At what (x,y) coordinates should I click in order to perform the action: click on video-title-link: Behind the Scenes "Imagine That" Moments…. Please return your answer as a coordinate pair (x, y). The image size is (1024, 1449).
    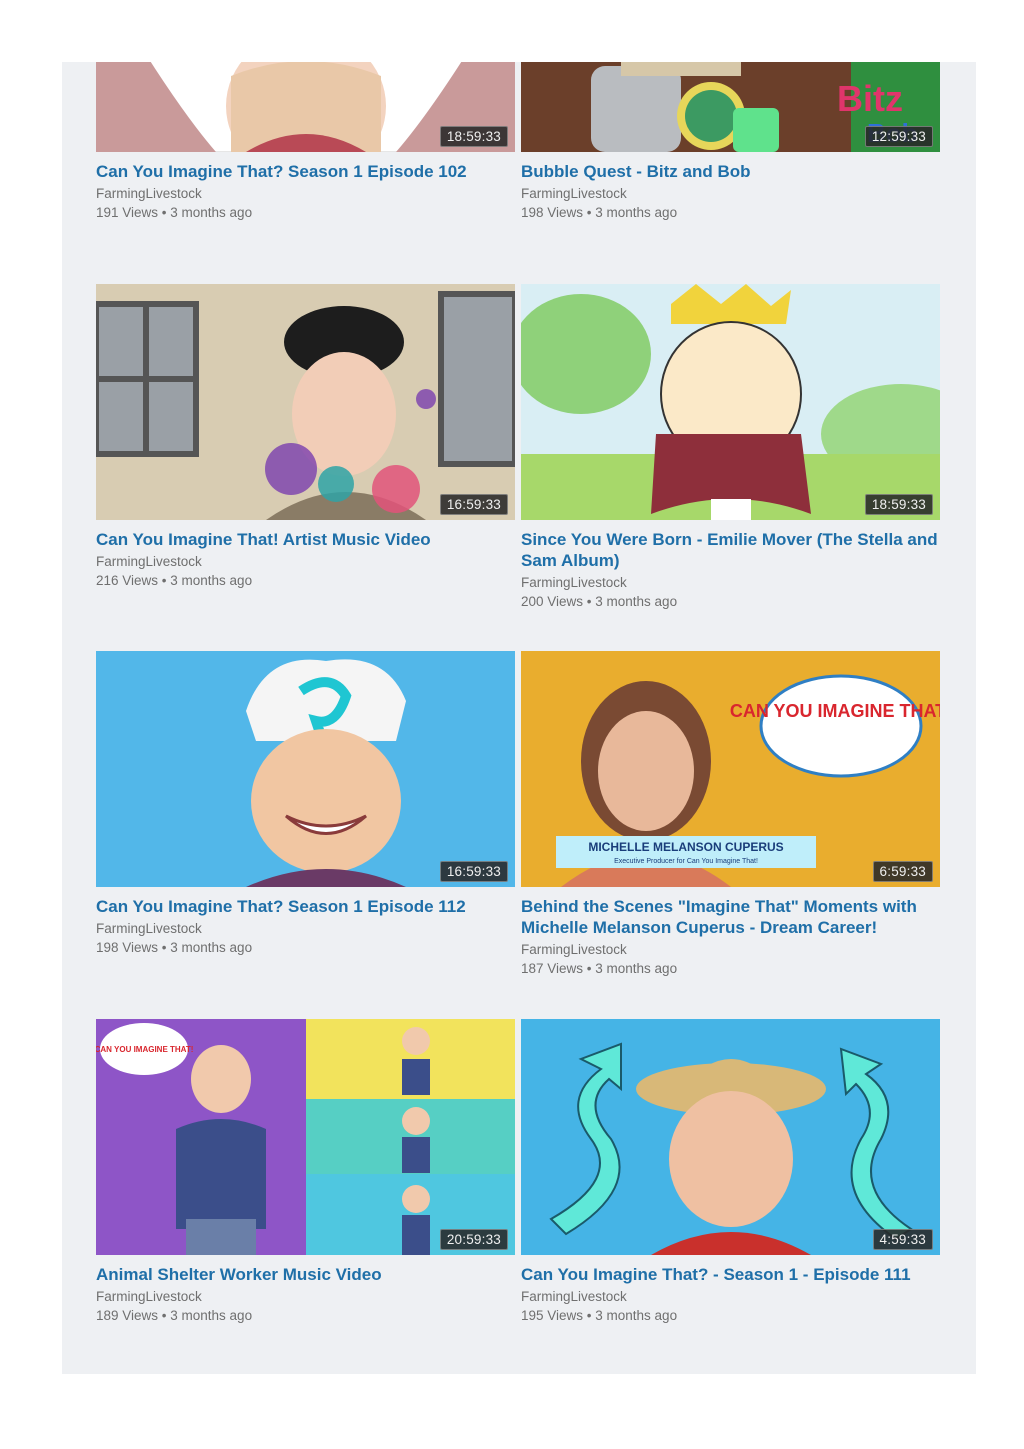
    Looking at the image, I should click on (730, 917).